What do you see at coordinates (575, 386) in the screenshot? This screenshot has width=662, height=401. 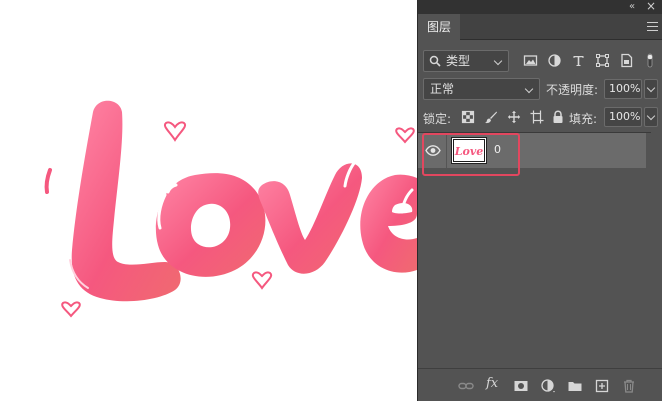 I see `group-folder-icon` at bounding box center [575, 386].